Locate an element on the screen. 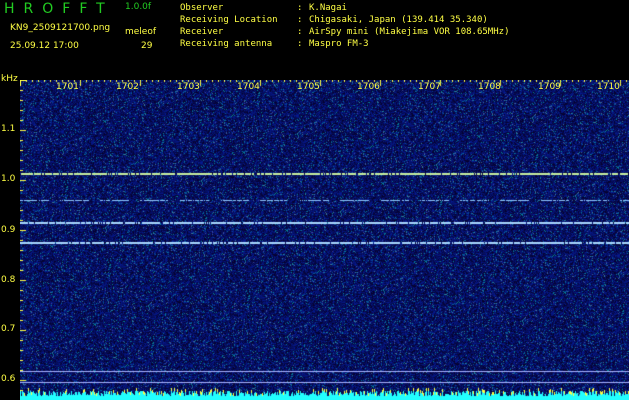 The height and width of the screenshot is (400, 629). x-tick-label: 1701 is located at coordinates (67, 87).